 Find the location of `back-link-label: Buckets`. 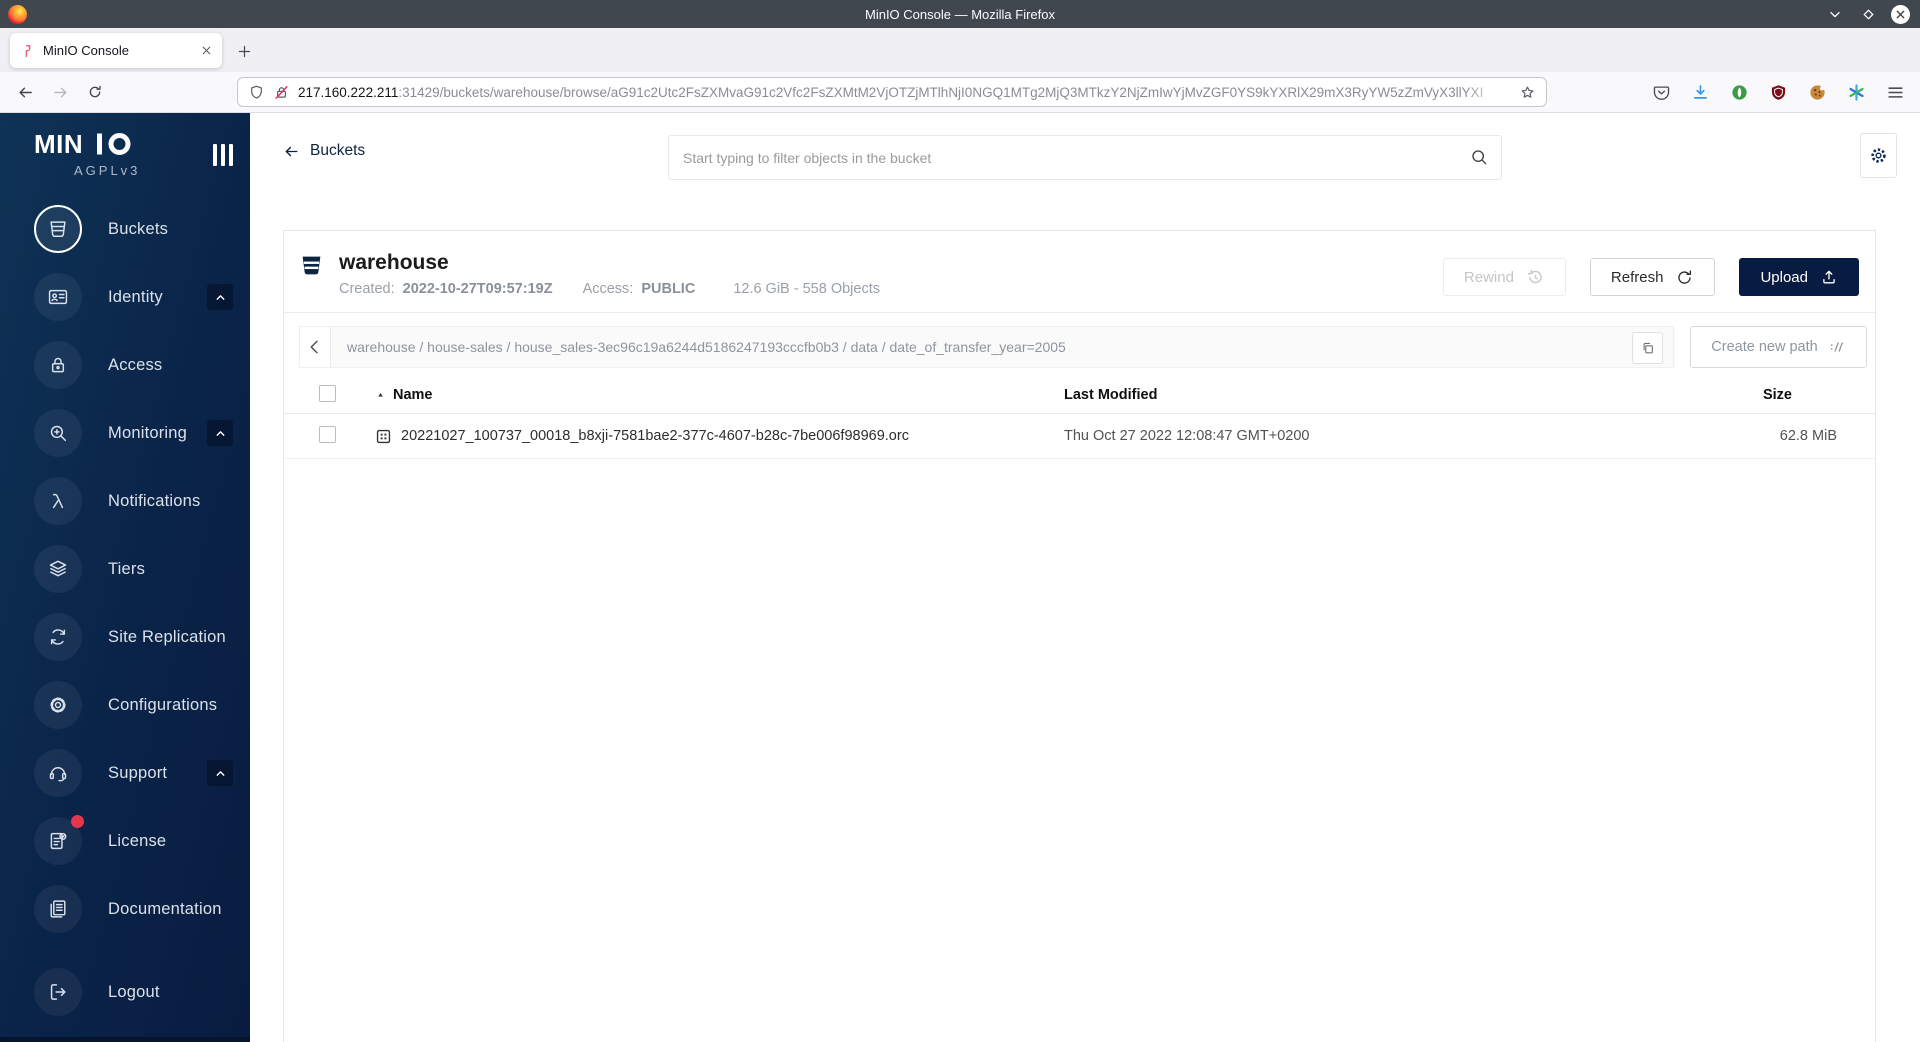

back-link-label: Buckets is located at coordinates (338, 150).